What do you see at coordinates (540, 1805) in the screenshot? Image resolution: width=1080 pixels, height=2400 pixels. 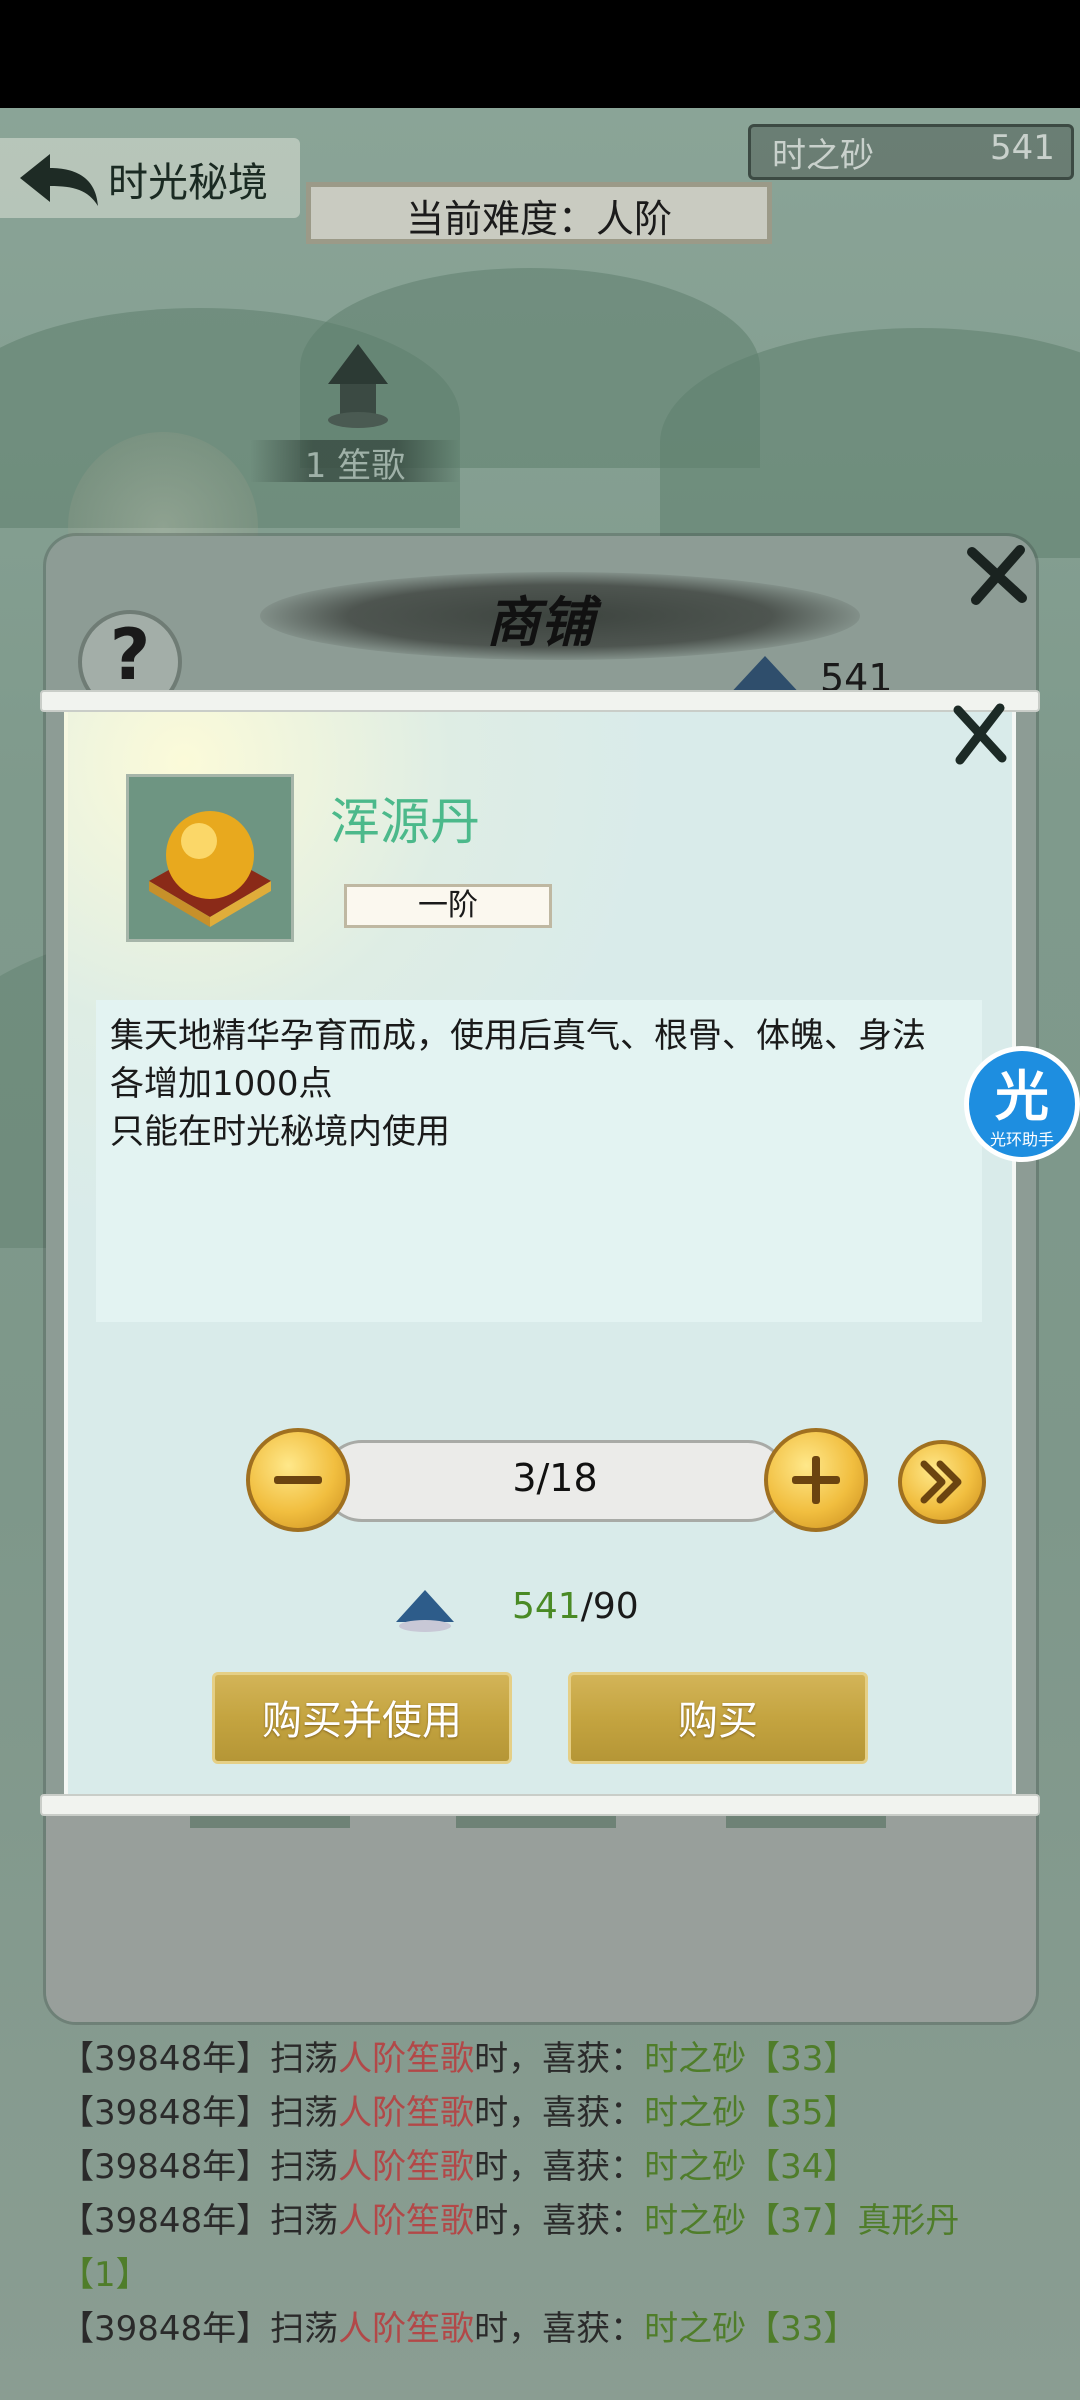 I see `scroll-rod-bottom` at bounding box center [540, 1805].